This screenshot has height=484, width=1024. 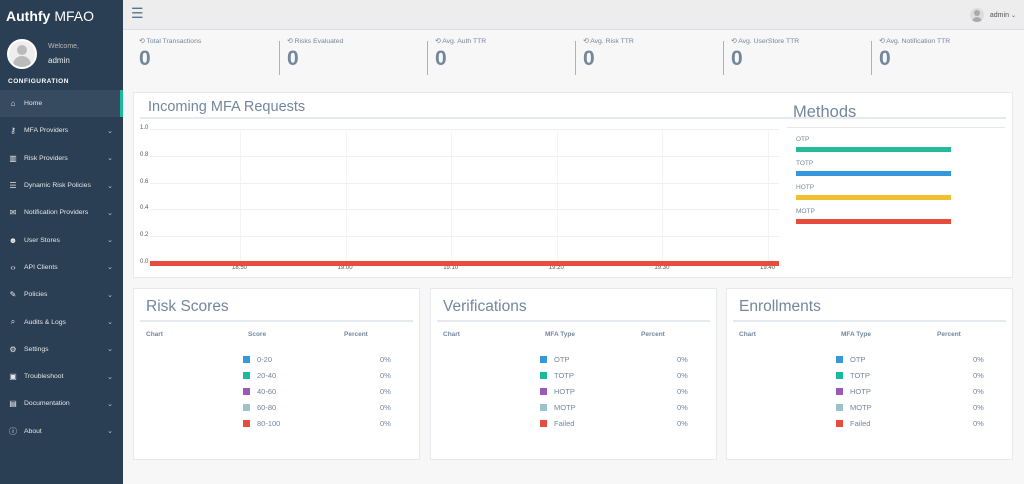 What do you see at coordinates (61, 321) in the screenshot?
I see `sidebar-item-audits-logs: ⌕ Audits & Logs ⌄` at bounding box center [61, 321].